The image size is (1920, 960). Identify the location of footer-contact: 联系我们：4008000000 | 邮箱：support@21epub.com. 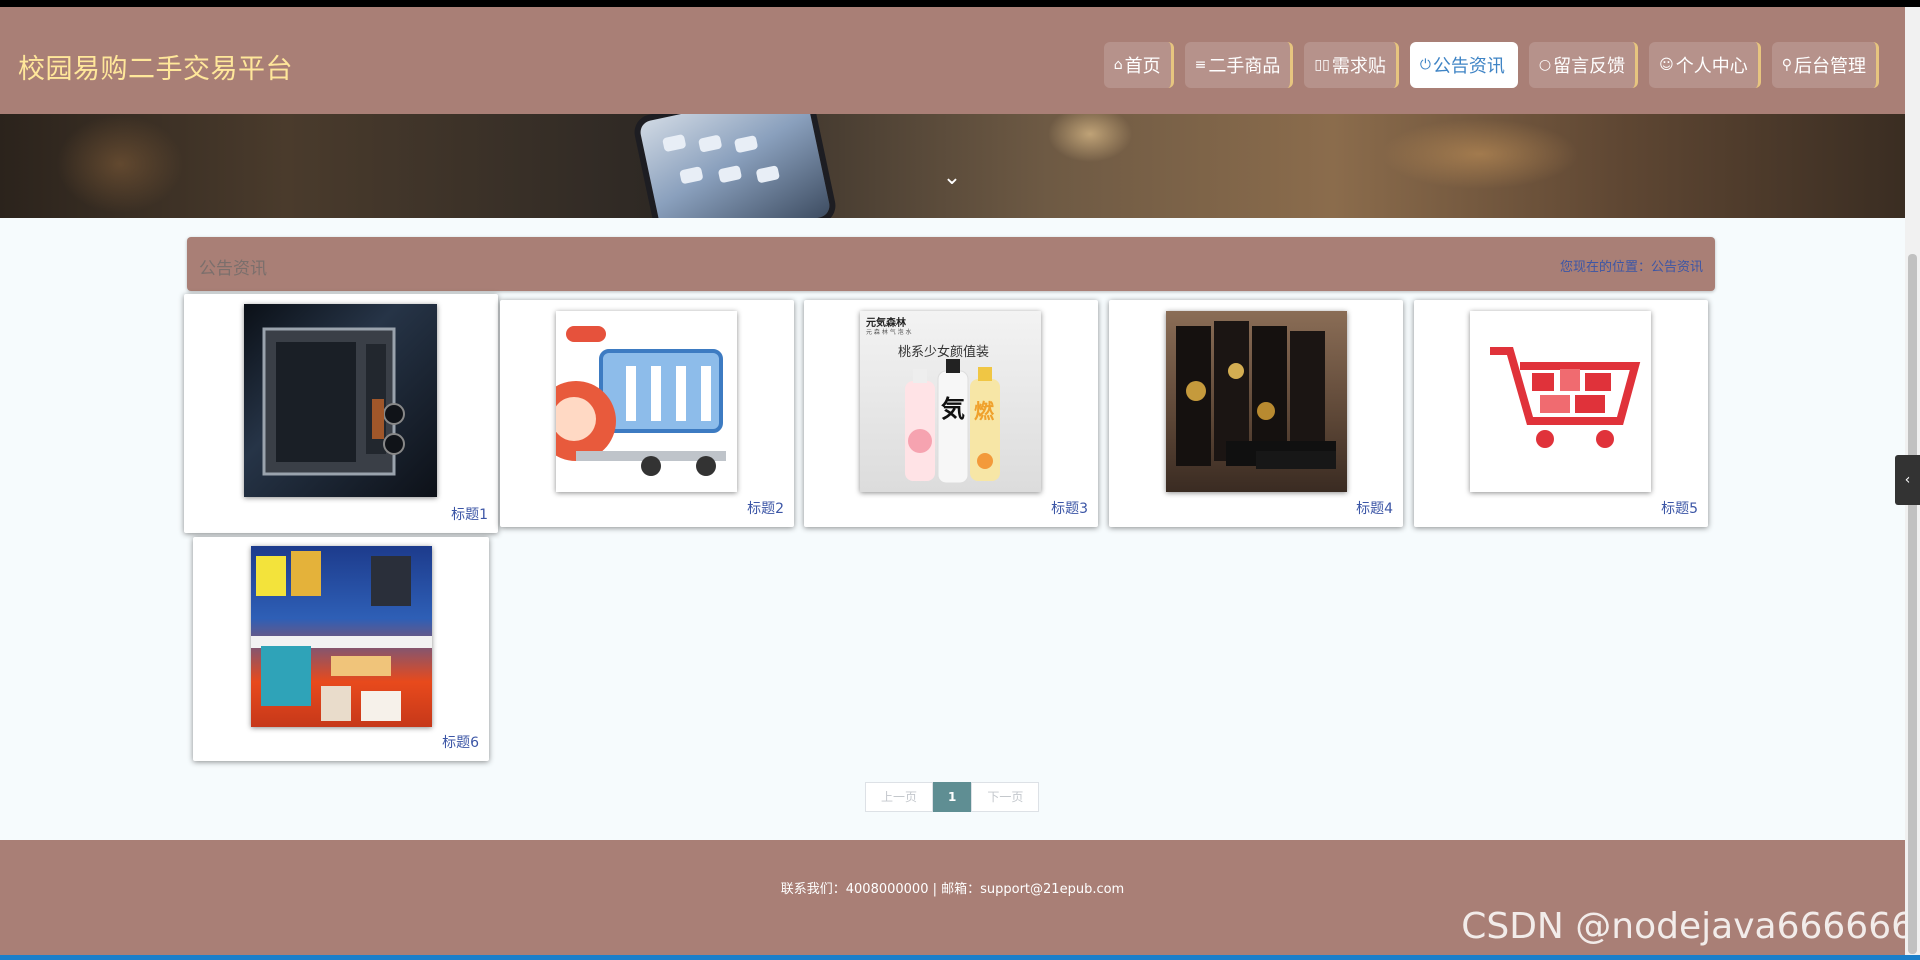
(952, 889).